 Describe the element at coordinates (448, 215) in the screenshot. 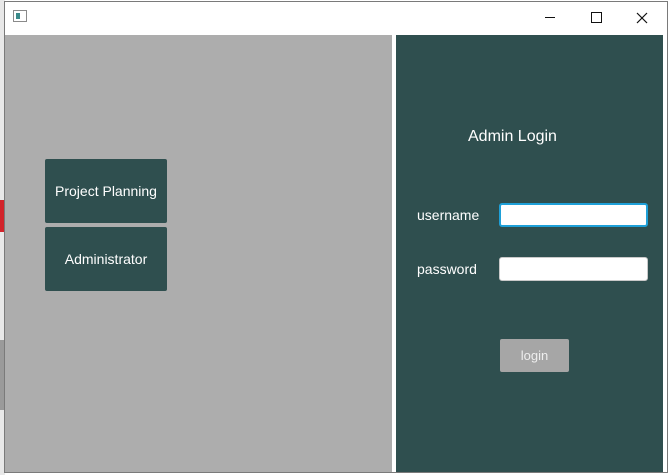

I see `username-label: username` at that location.